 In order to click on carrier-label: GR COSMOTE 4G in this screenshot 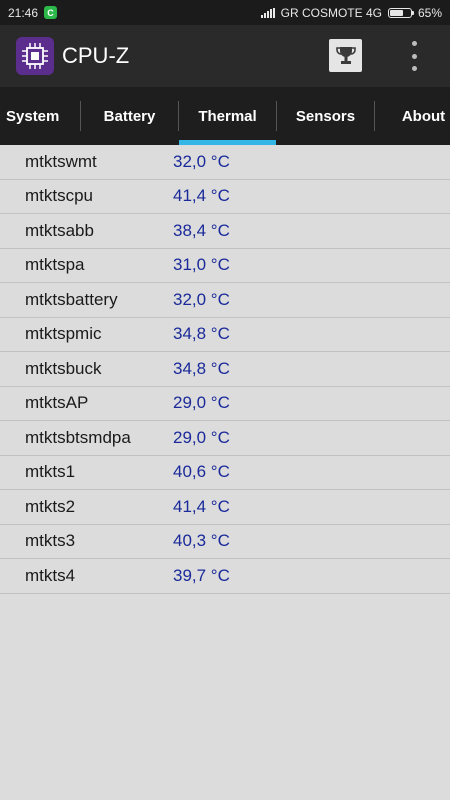, I will do `click(331, 12)`.